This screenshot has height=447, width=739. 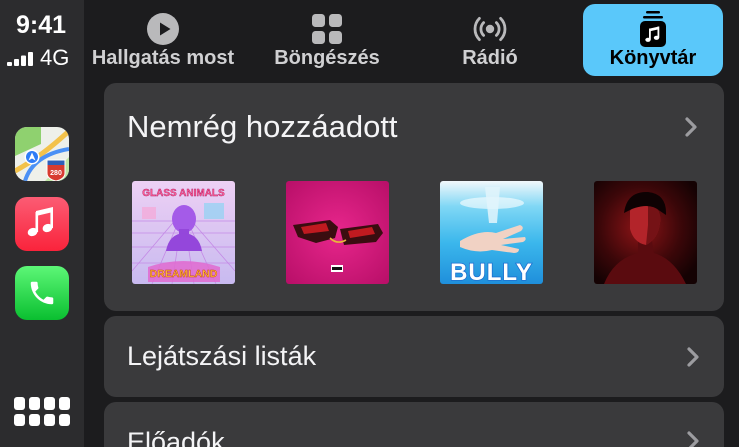 What do you see at coordinates (163, 29) in the screenshot?
I see `play-circle-icon` at bounding box center [163, 29].